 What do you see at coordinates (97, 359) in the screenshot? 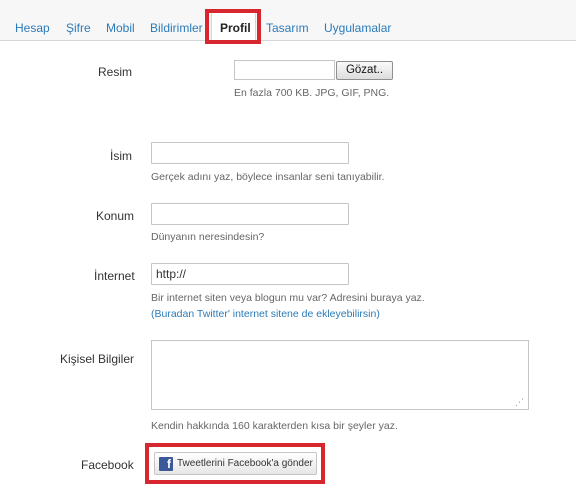
I see `bio-label: Kişisel Bilgiler` at bounding box center [97, 359].